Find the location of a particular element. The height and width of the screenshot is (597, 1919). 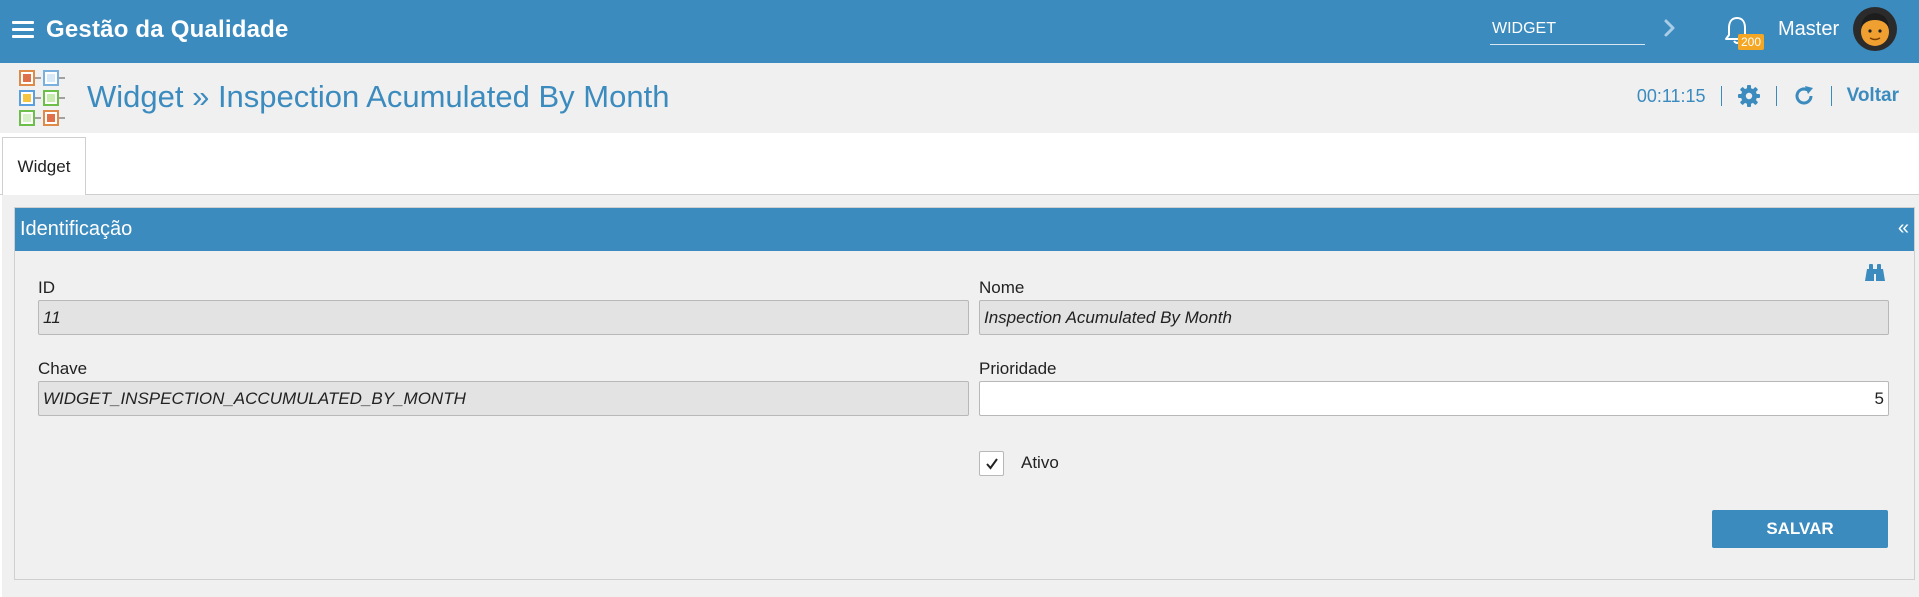

back-link: Voltar is located at coordinates (1873, 96).